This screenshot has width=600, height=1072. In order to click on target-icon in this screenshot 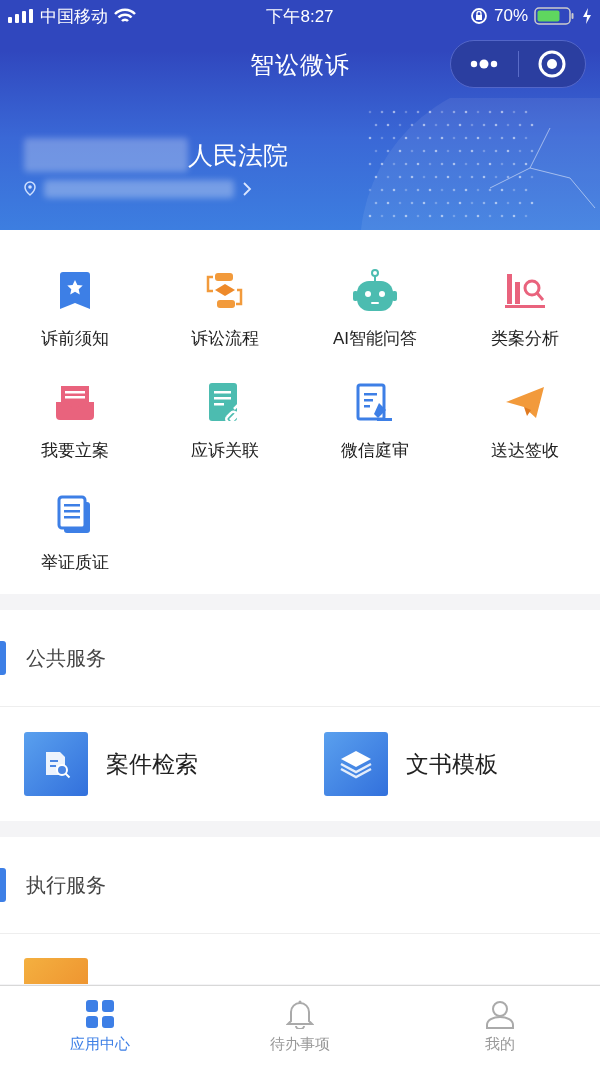, I will do `click(551, 64)`.